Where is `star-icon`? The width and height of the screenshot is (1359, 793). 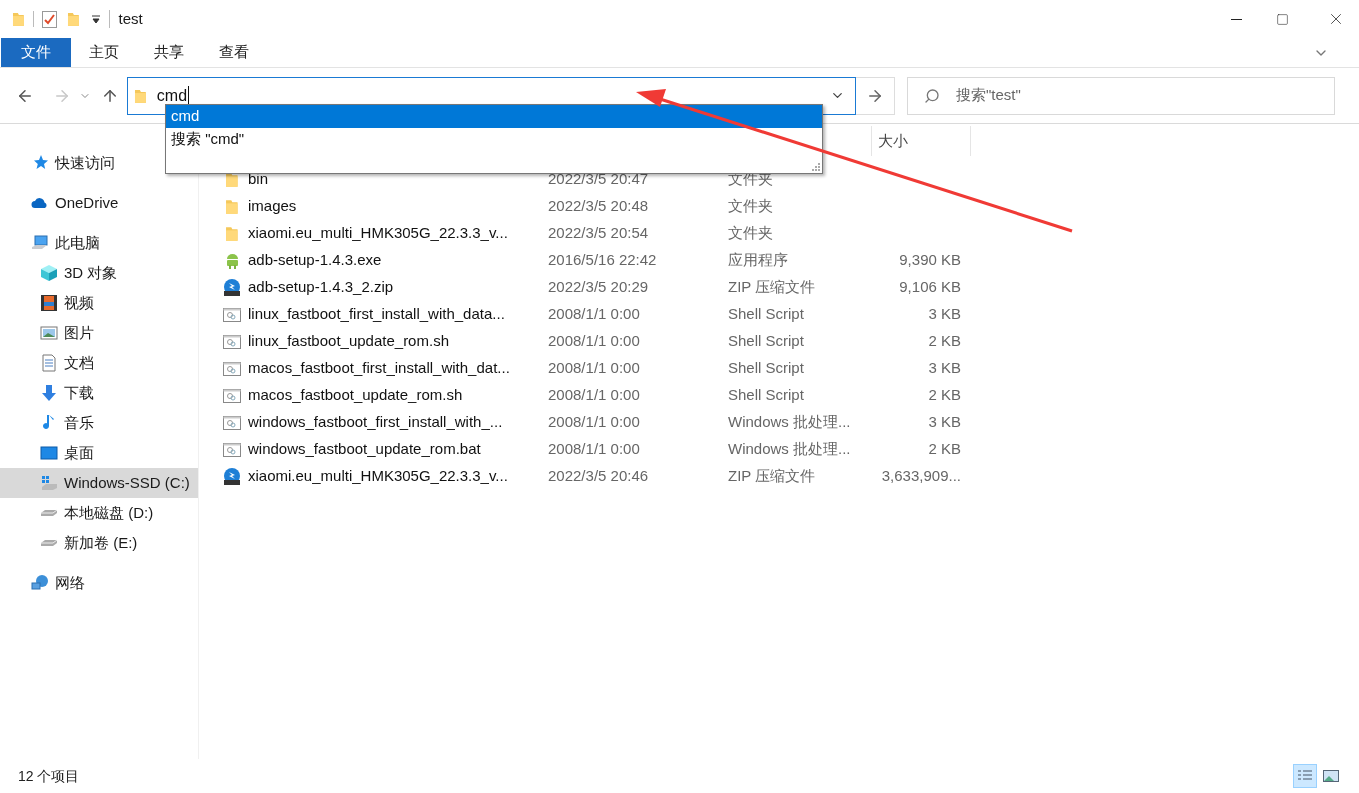
star-icon is located at coordinates (40, 163).